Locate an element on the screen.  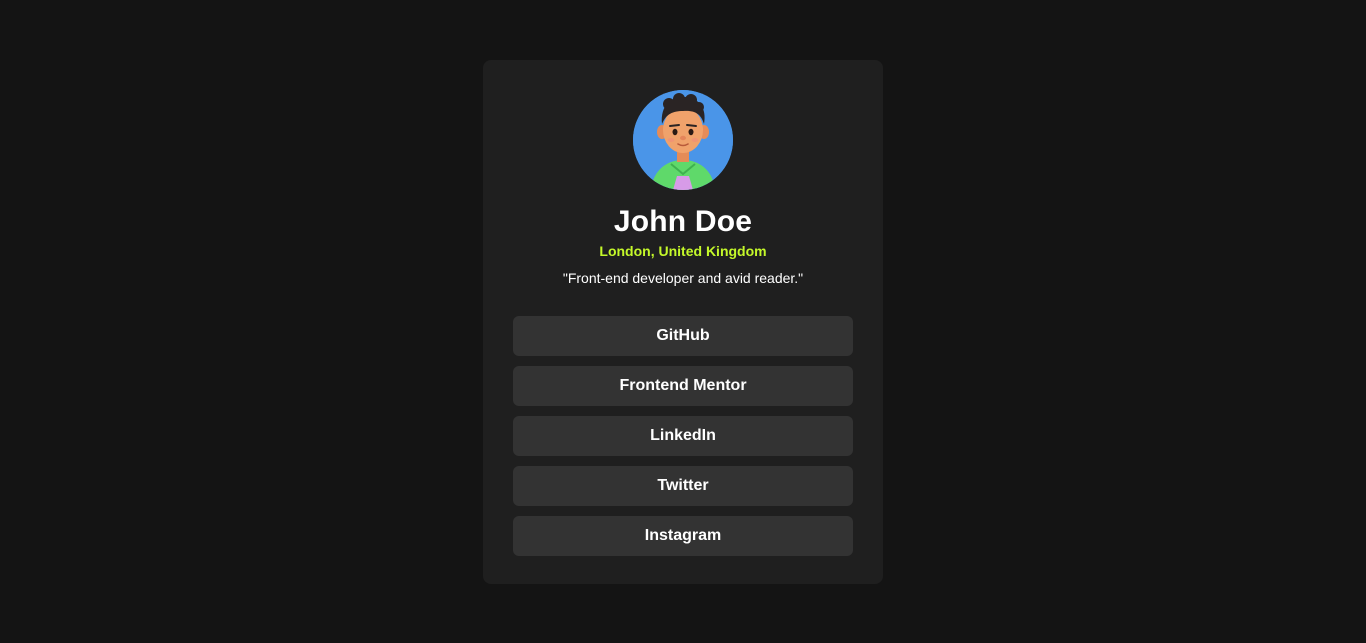
avatar is located at coordinates (683, 140).